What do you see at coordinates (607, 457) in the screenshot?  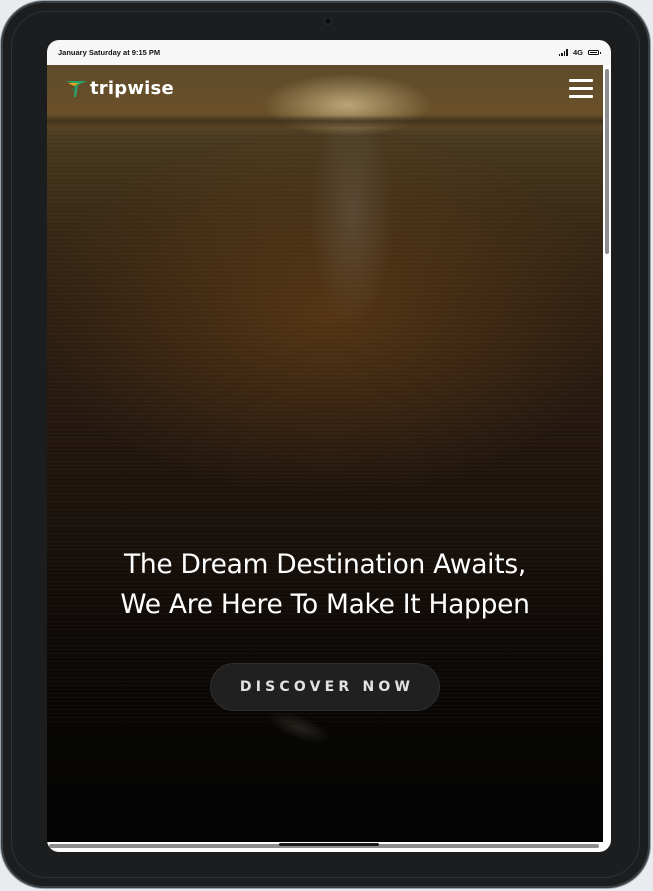 I see `vertical-scrollbar` at bounding box center [607, 457].